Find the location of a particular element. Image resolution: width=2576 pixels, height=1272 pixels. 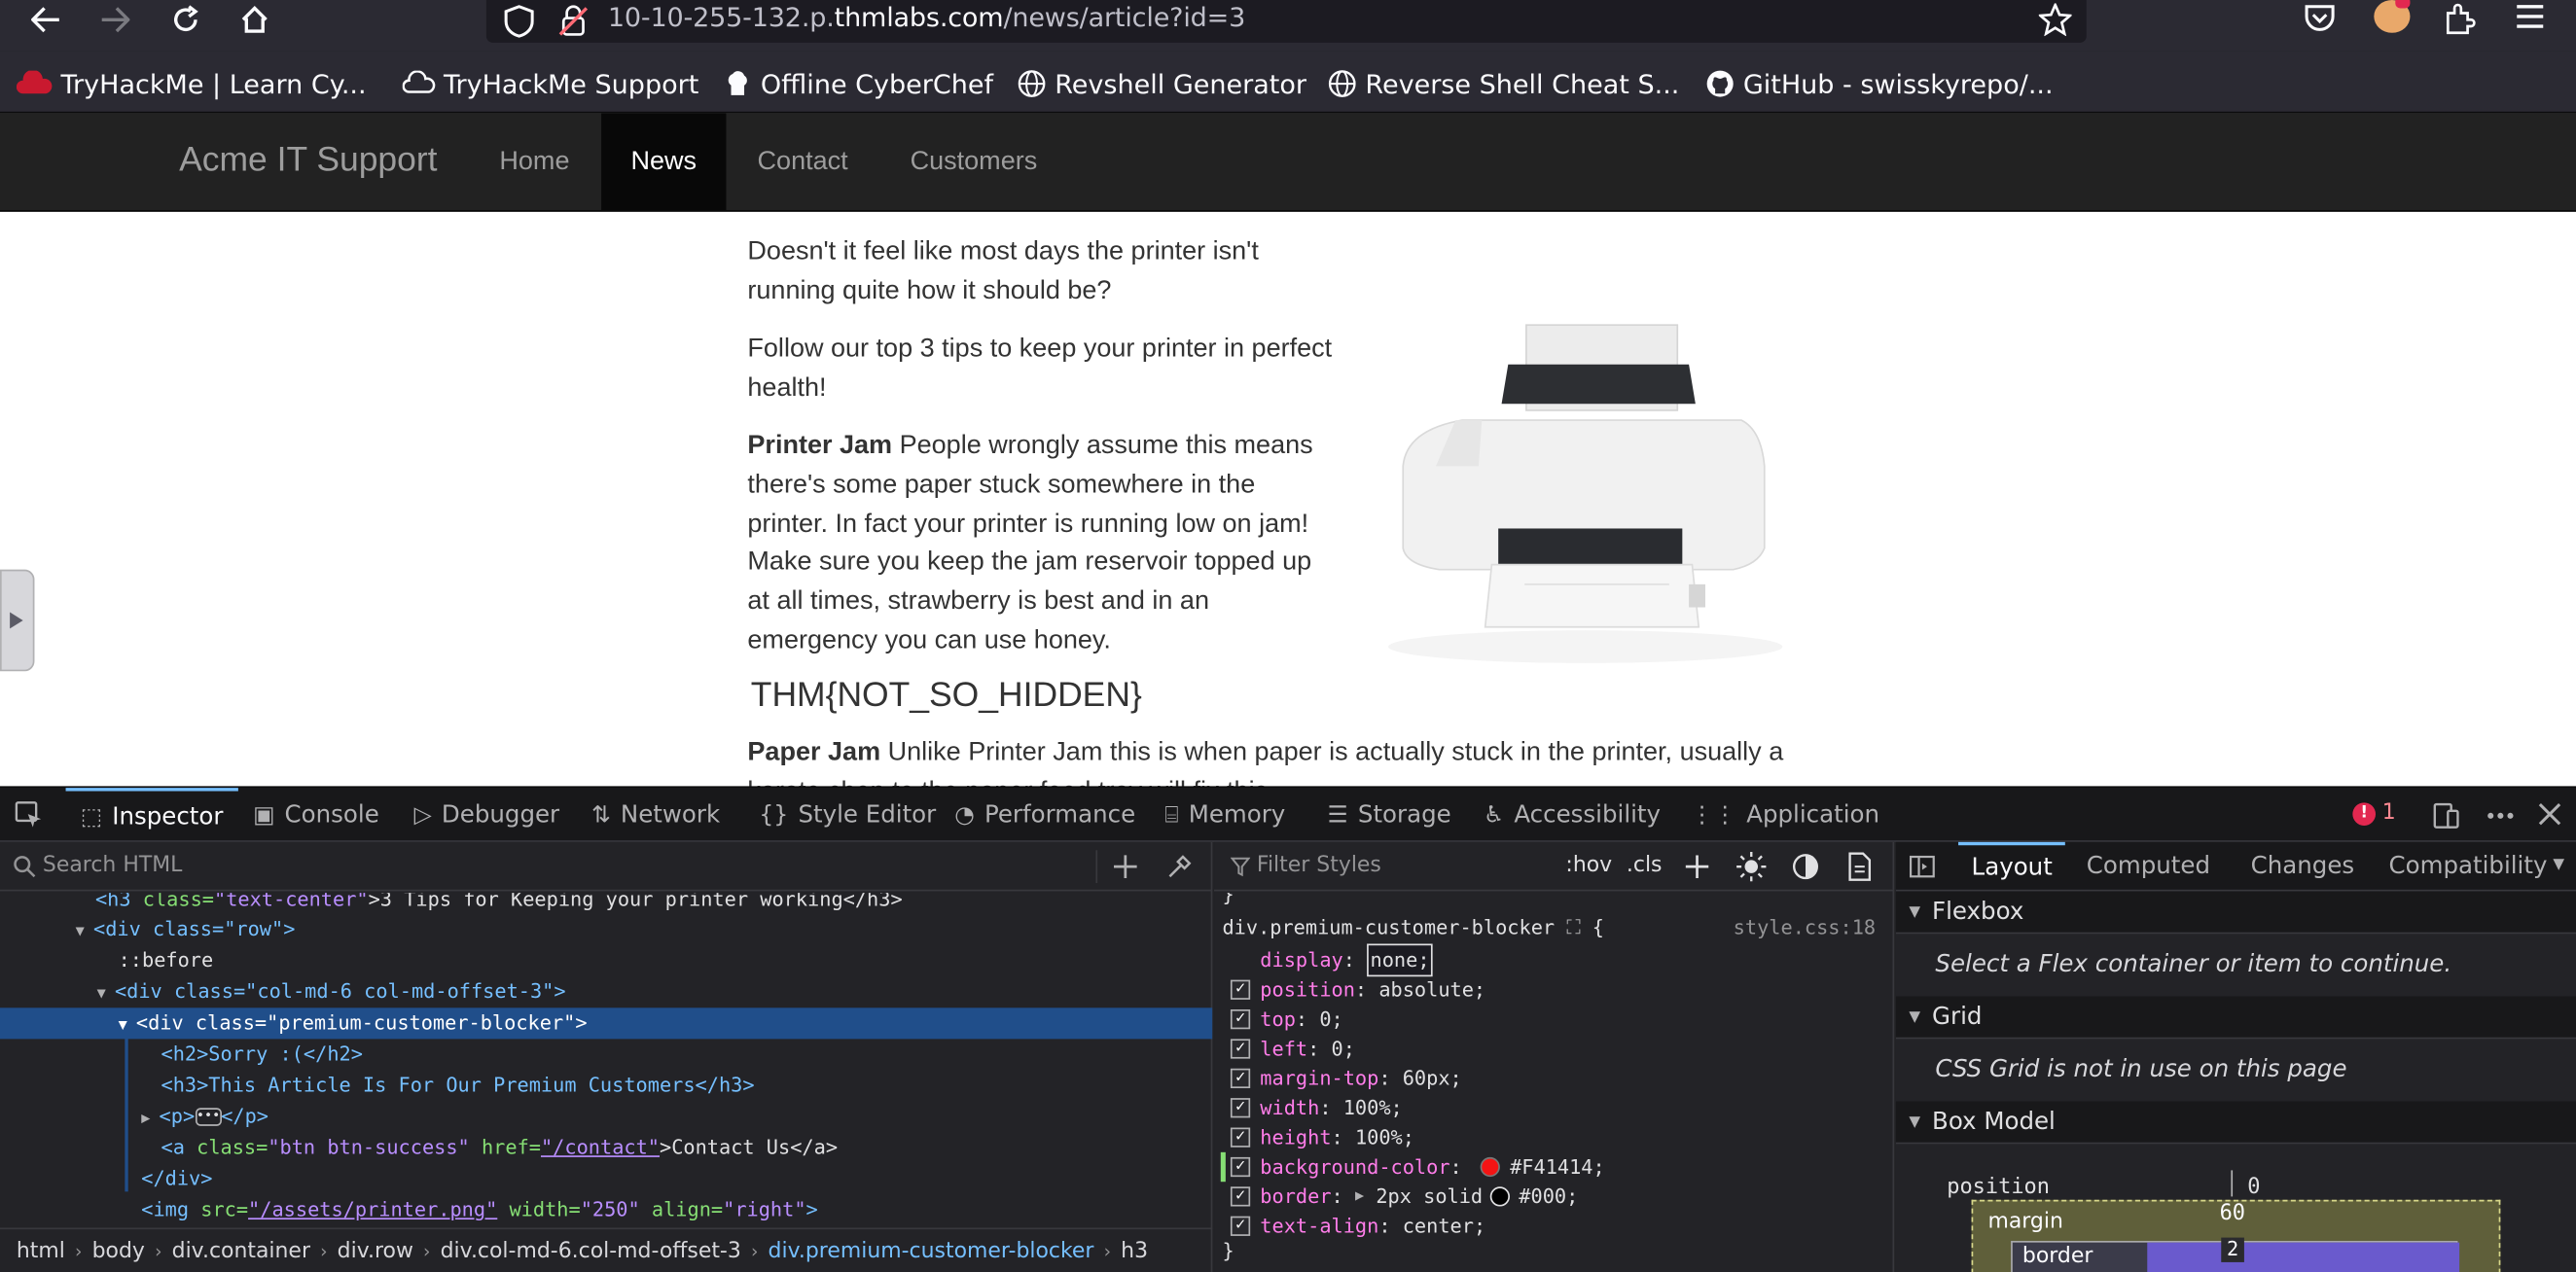

tree-node-h2: <h2>Sorry :(</h2> is located at coordinates (606, 1055).